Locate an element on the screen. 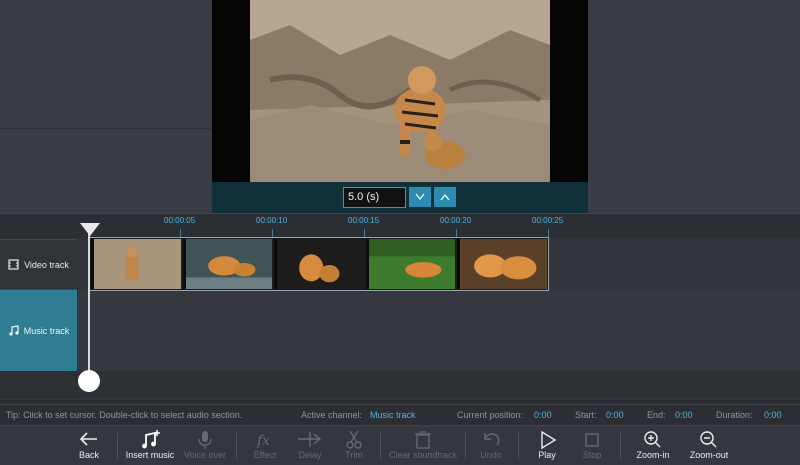 This screenshot has width=800, height=465. voice-over-label: Voice over is located at coordinates (205, 455).